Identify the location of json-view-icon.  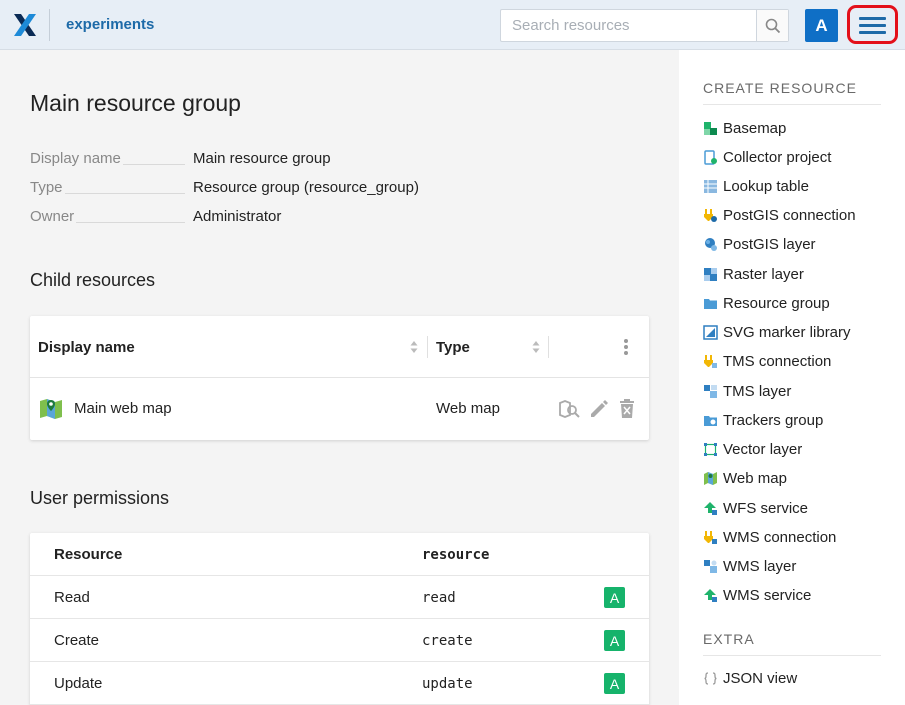
(710, 678).